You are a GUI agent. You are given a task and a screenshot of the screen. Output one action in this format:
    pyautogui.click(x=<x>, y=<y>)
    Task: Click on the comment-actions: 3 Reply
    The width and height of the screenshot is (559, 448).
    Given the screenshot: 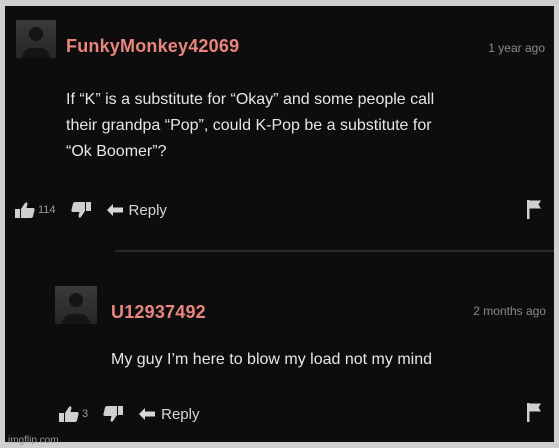 What is the action you would take?
    pyautogui.click(x=128, y=414)
    